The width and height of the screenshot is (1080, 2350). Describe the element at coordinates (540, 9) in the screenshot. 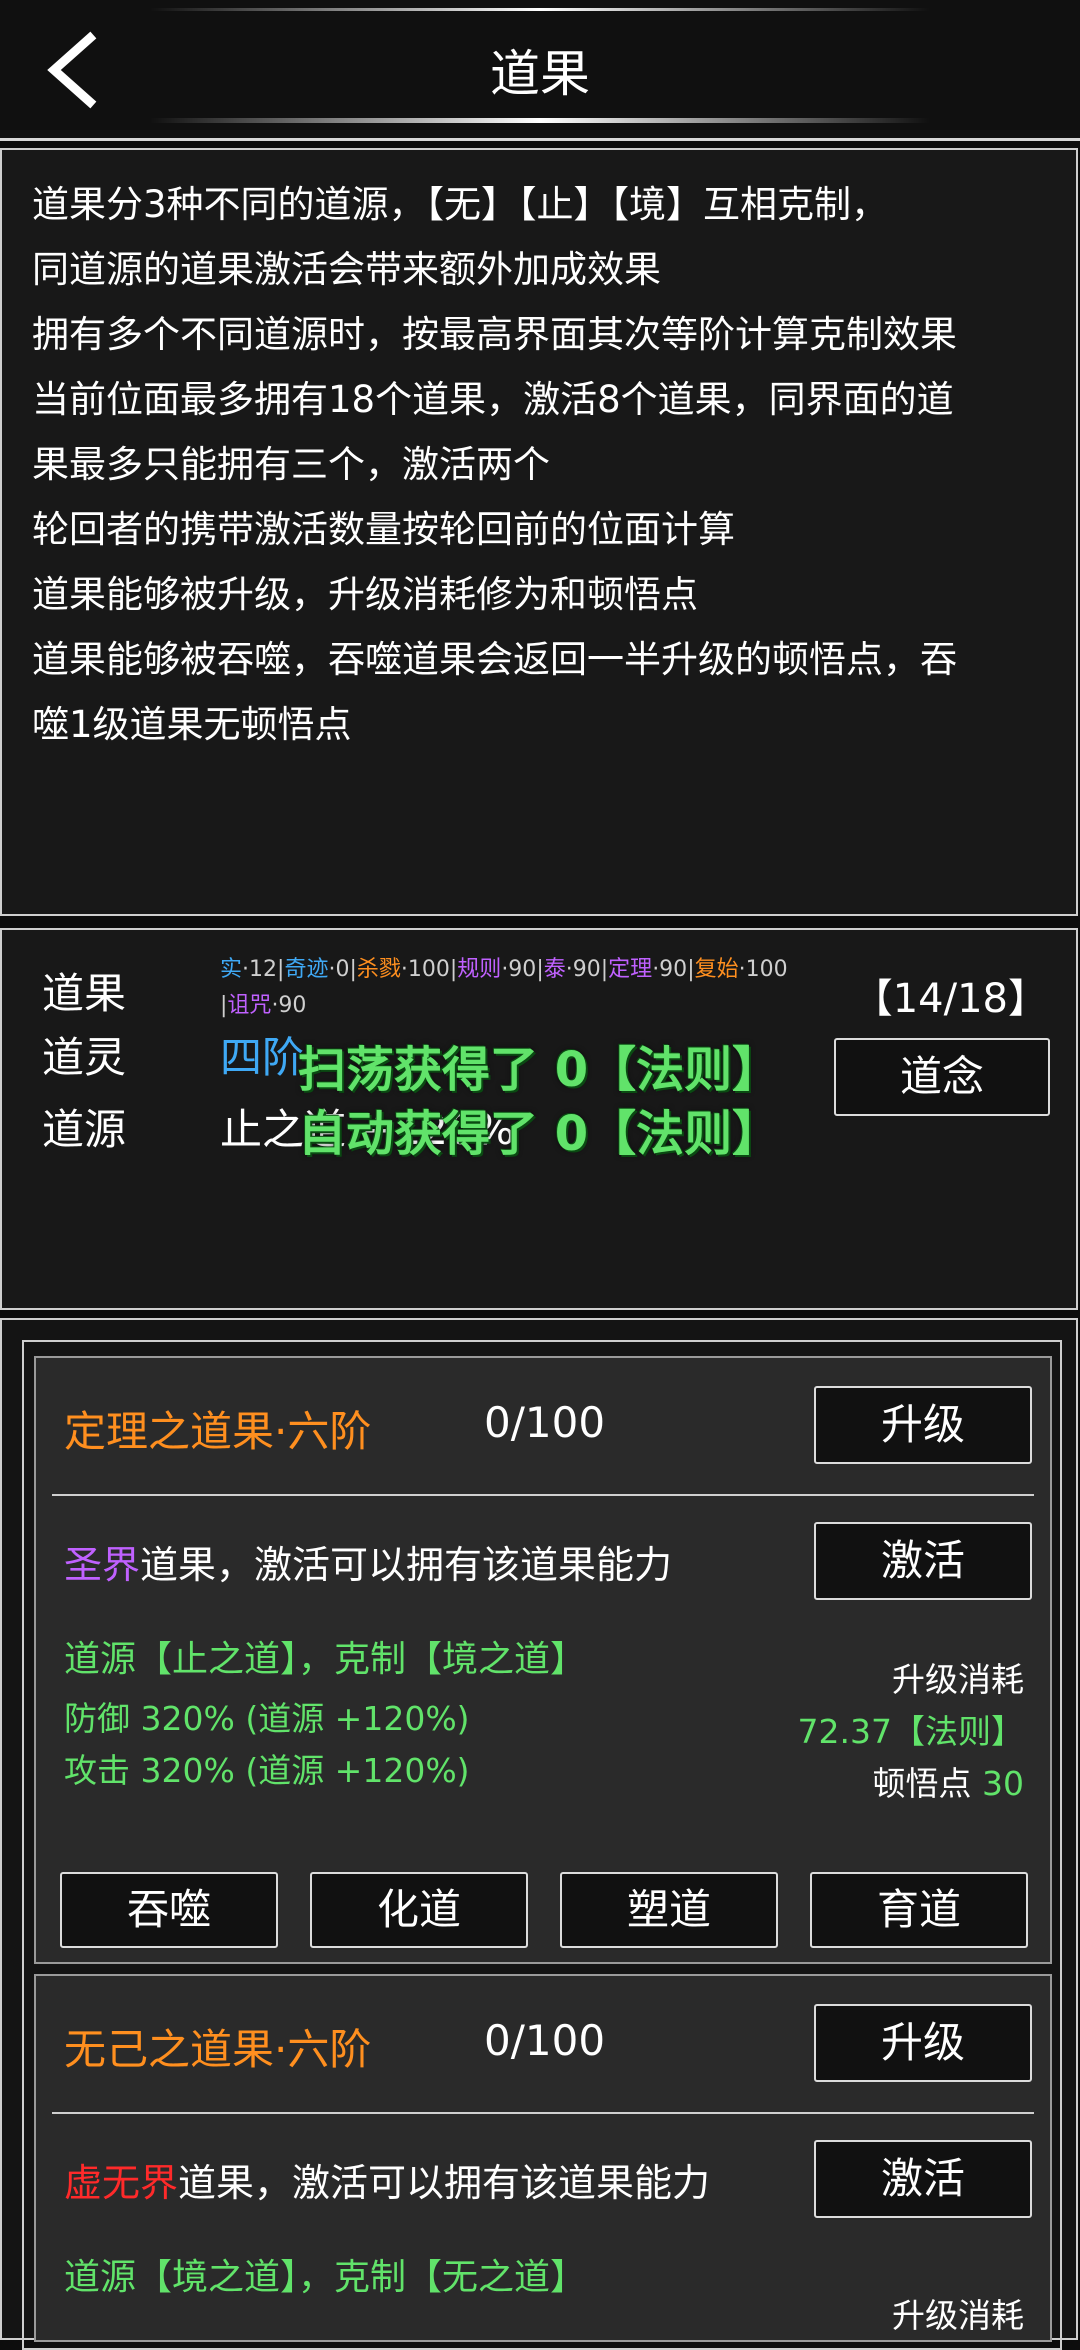

I see `header-top-line` at that location.